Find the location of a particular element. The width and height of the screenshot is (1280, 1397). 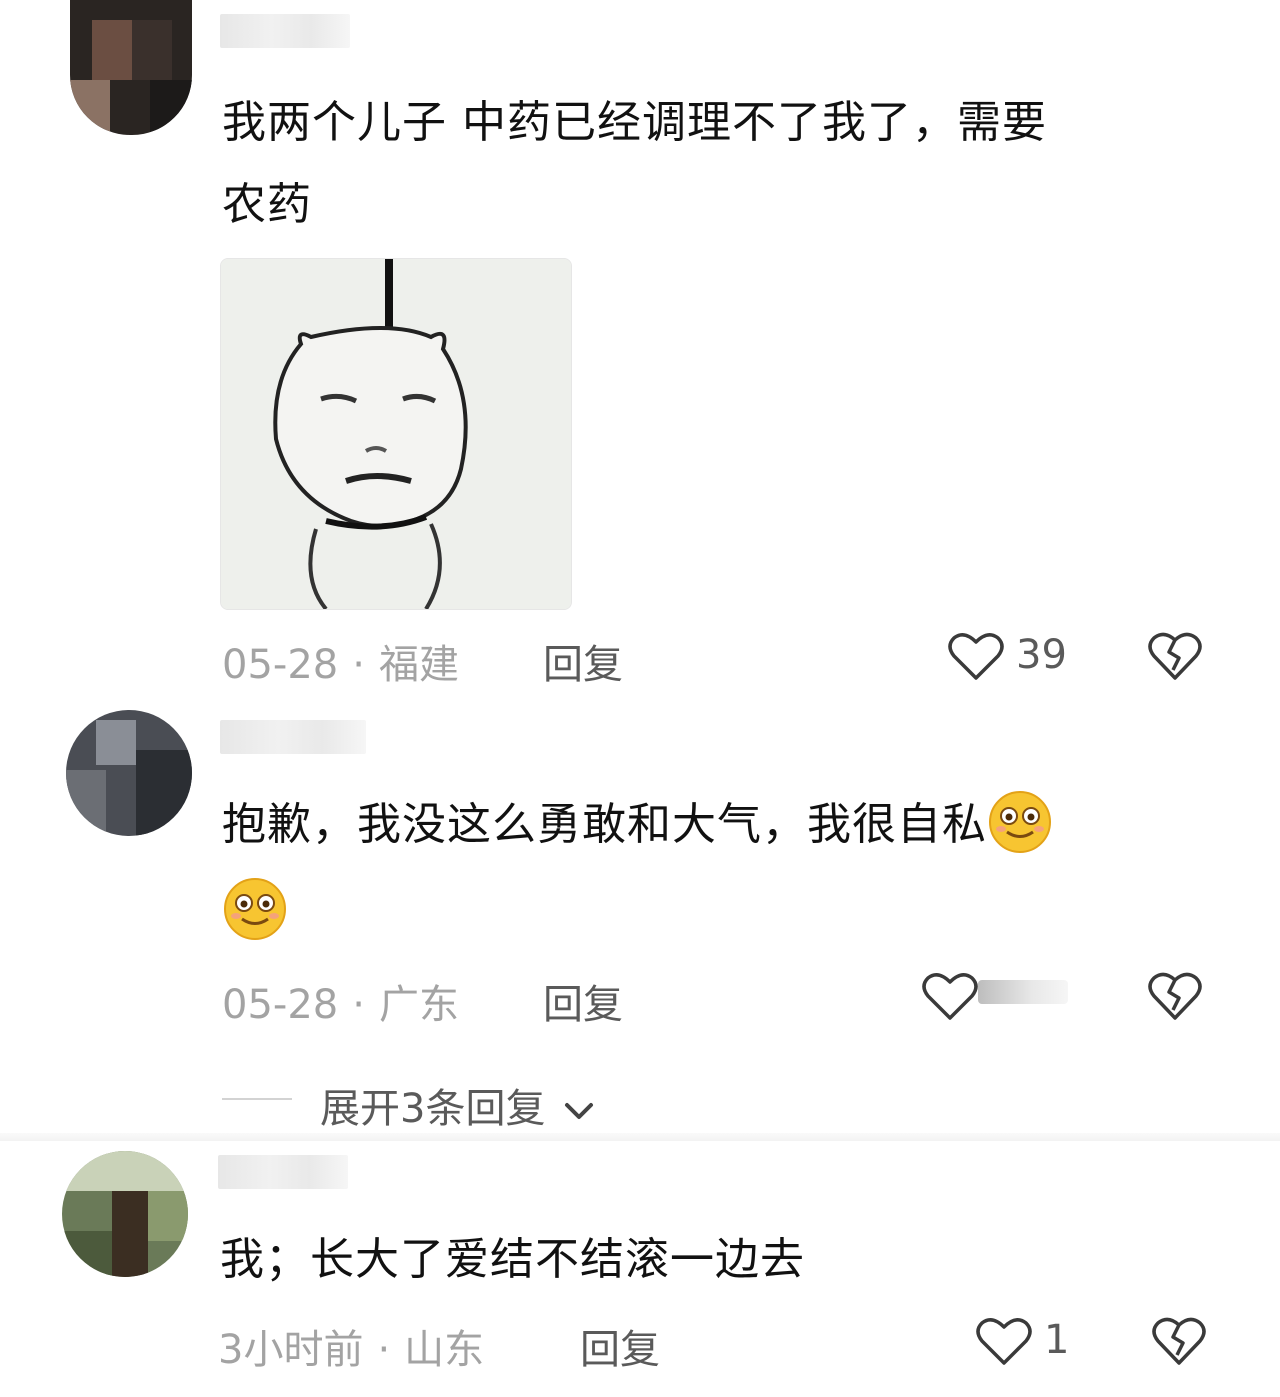

hanging-face-sticker is located at coordinates (396, 434).